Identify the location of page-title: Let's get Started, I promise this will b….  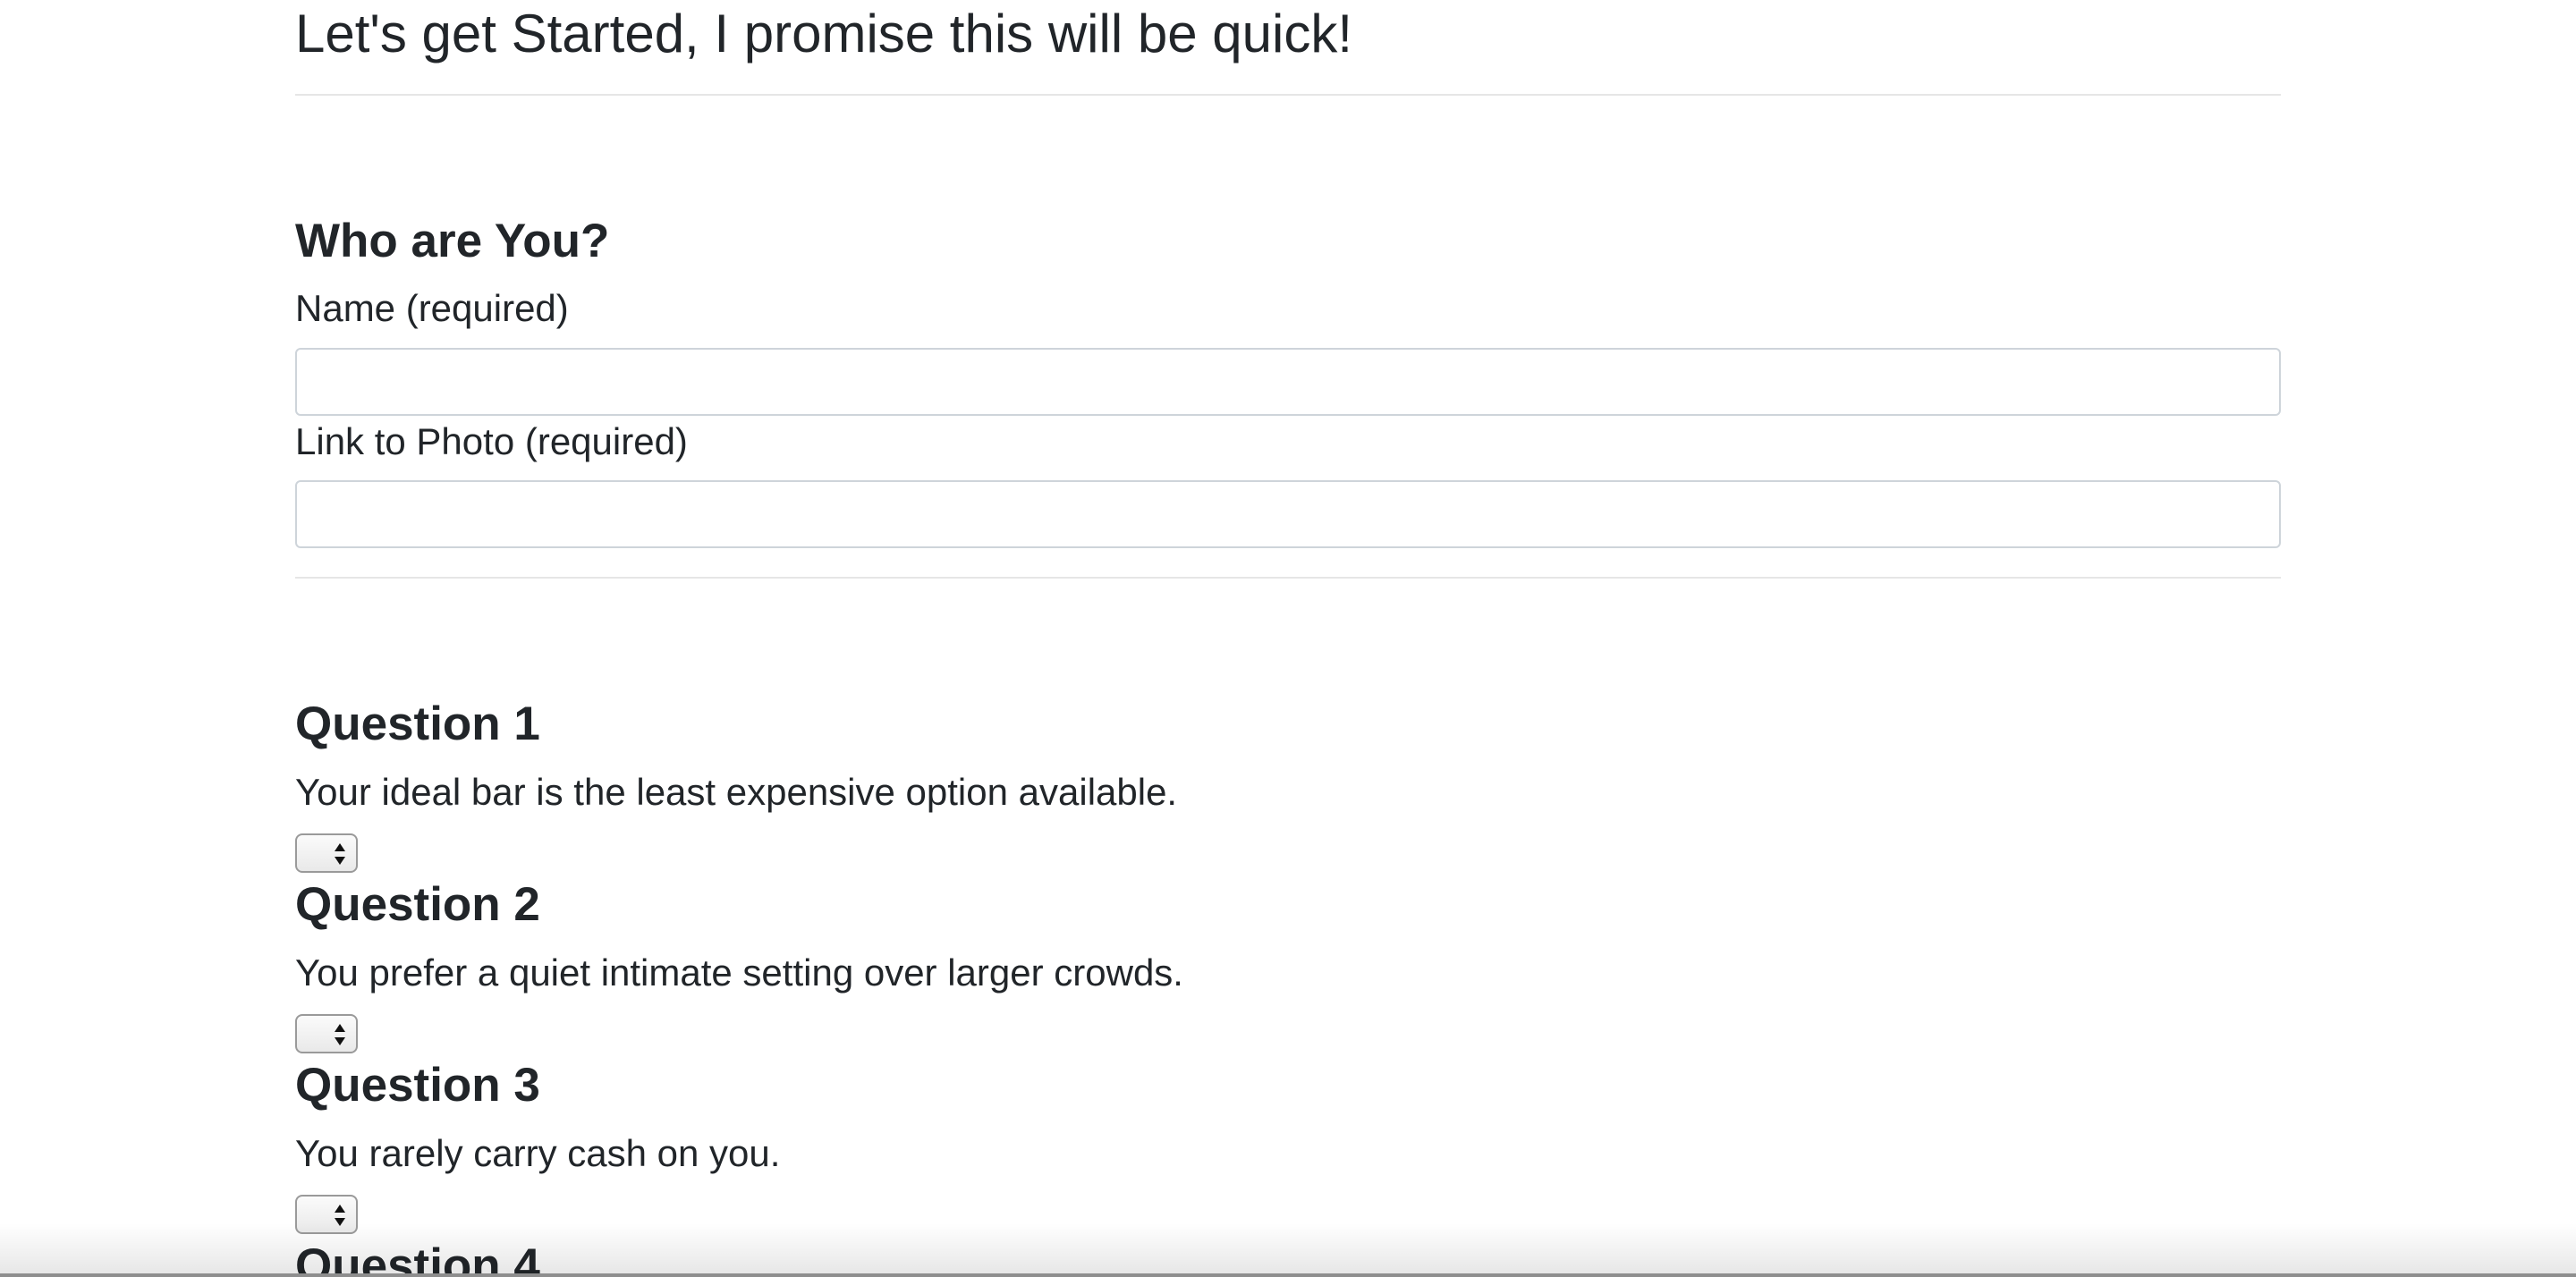
(823, 33).